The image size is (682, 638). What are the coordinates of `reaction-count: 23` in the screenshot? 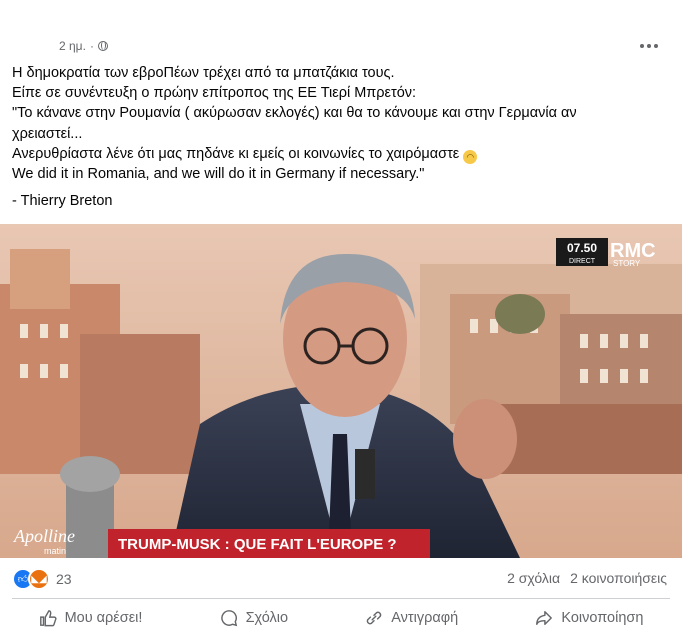 It's located at (64, 579).